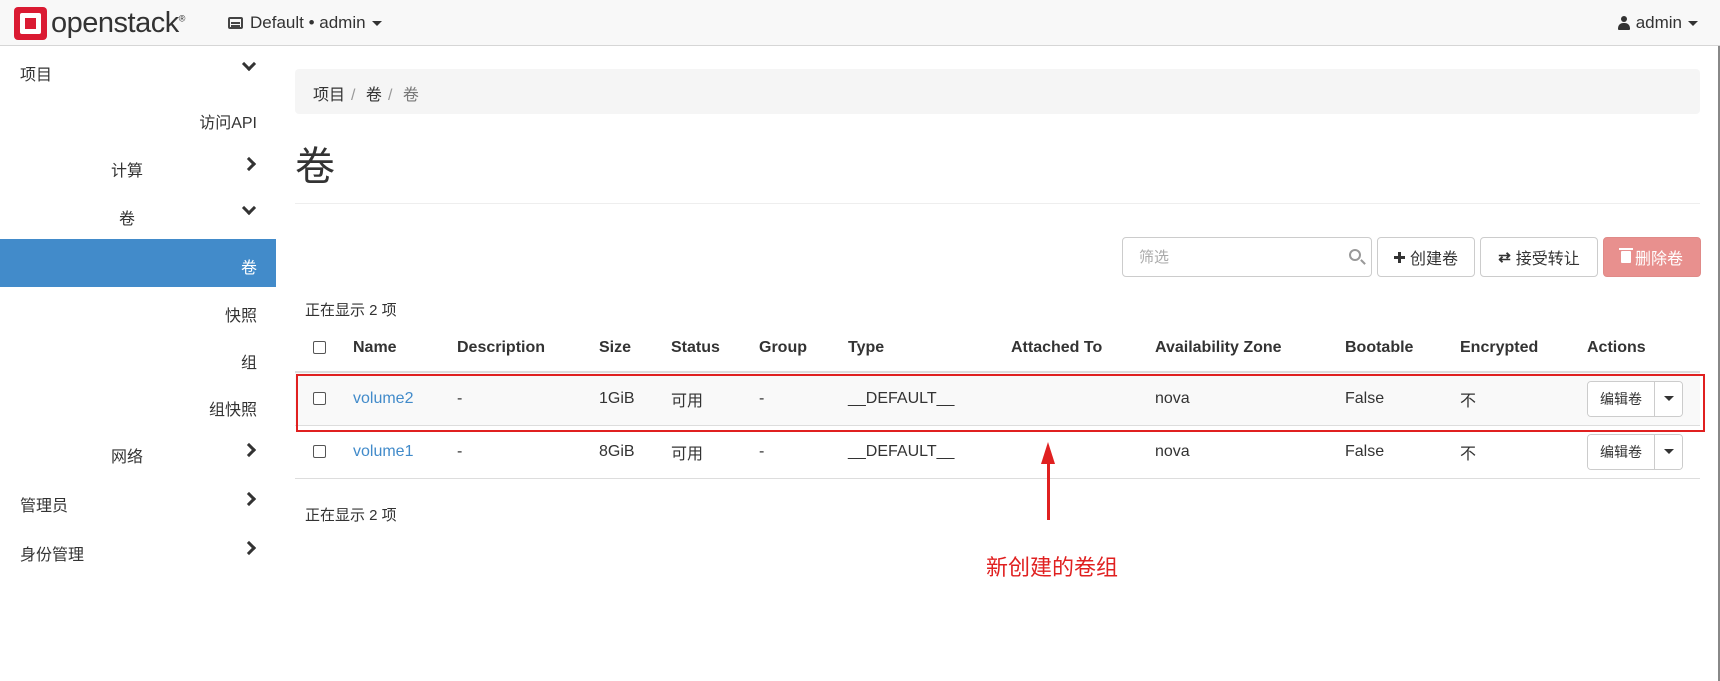  What do you see at coordinates (1523, 452) in the screenshot?
I see `cell-encrypted: 不` at bounding box center [1523, 452].